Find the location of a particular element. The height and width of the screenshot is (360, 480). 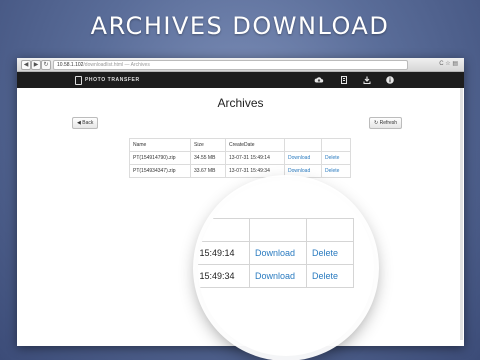

column-header-createdate: CreateDate is located at coordinates (255, 145).